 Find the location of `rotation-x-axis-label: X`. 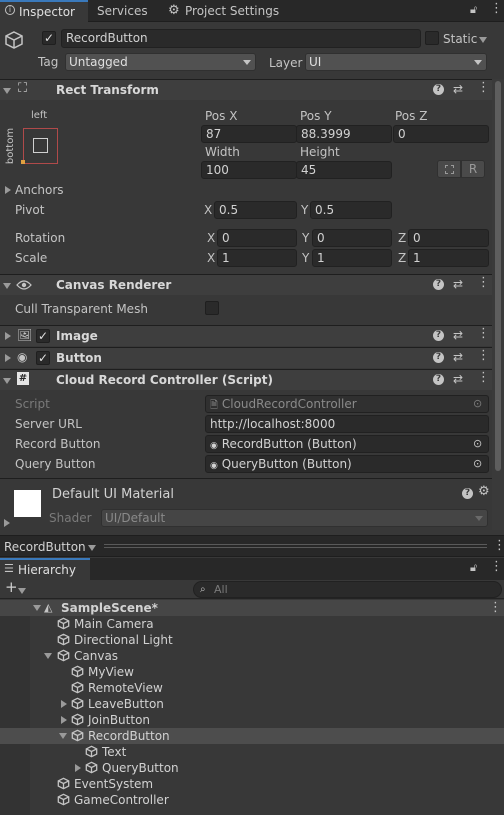

rotation-x-axis-label: X is located at coordinates (211, 238).